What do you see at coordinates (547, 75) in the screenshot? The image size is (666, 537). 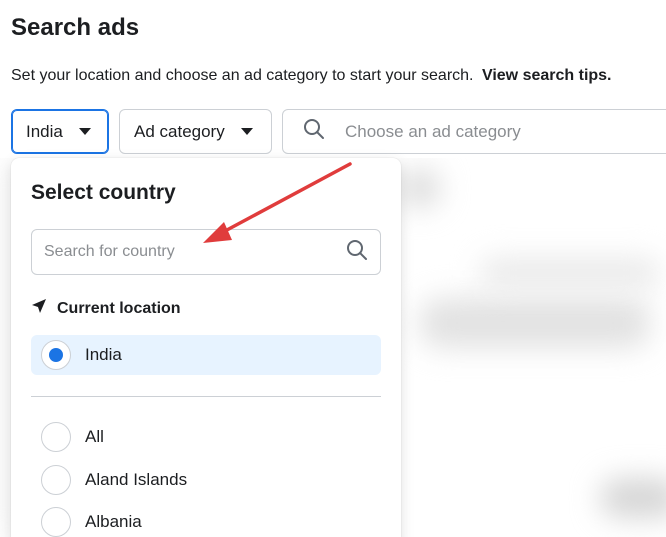 I see `view-search-tips-link: View search tips.` at bounding box center [547, 75].